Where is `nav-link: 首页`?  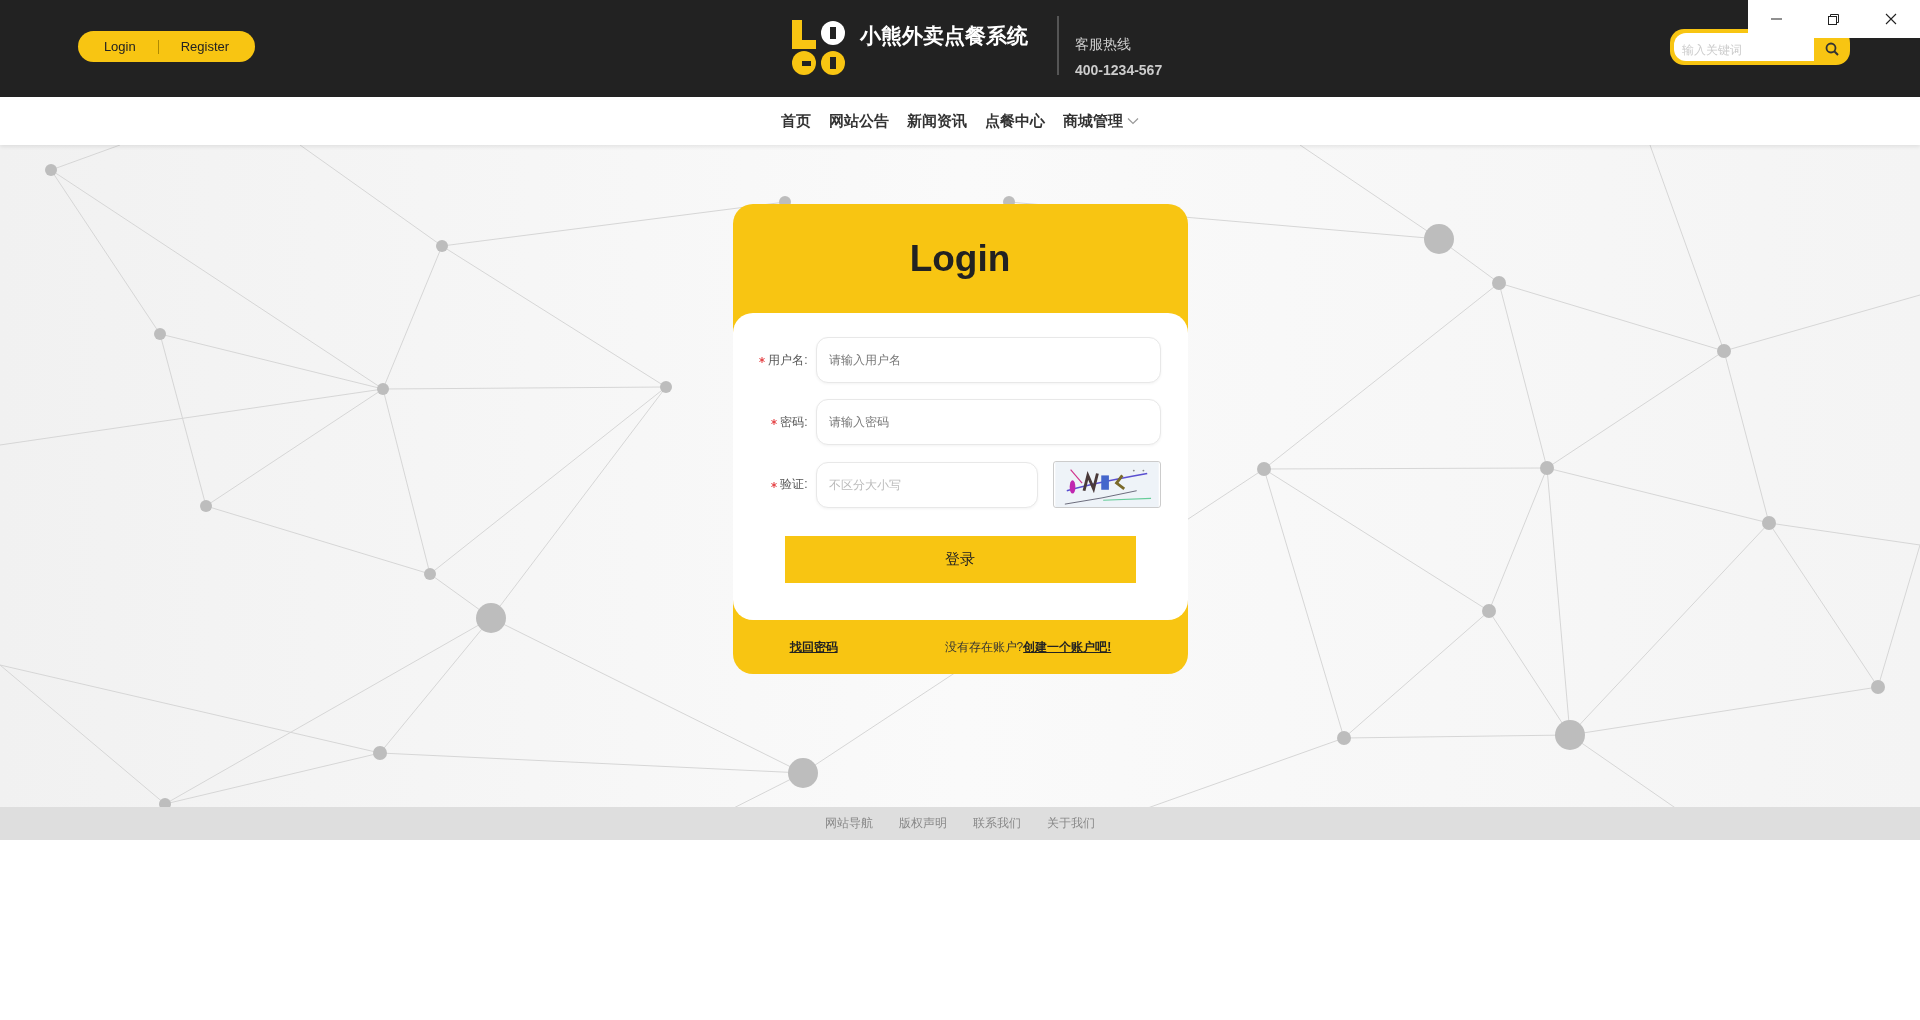
nav-link: 首页 is located at coordinates (796, 121).